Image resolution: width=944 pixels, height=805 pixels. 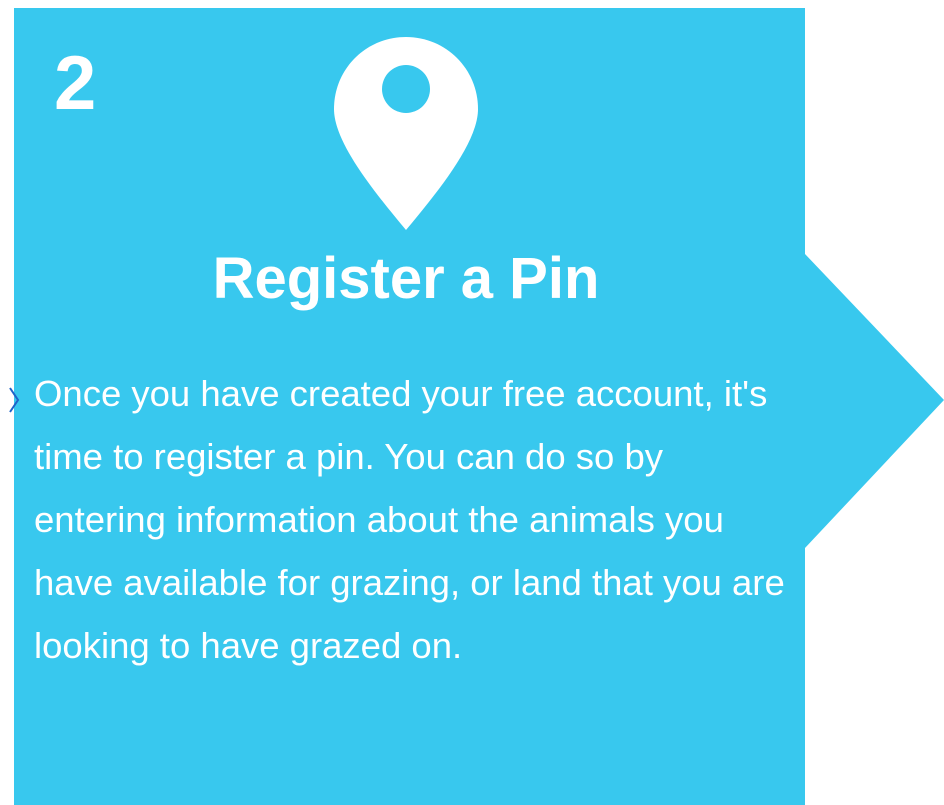 I want to click on step-number: 2, so click(x=75, y=83).